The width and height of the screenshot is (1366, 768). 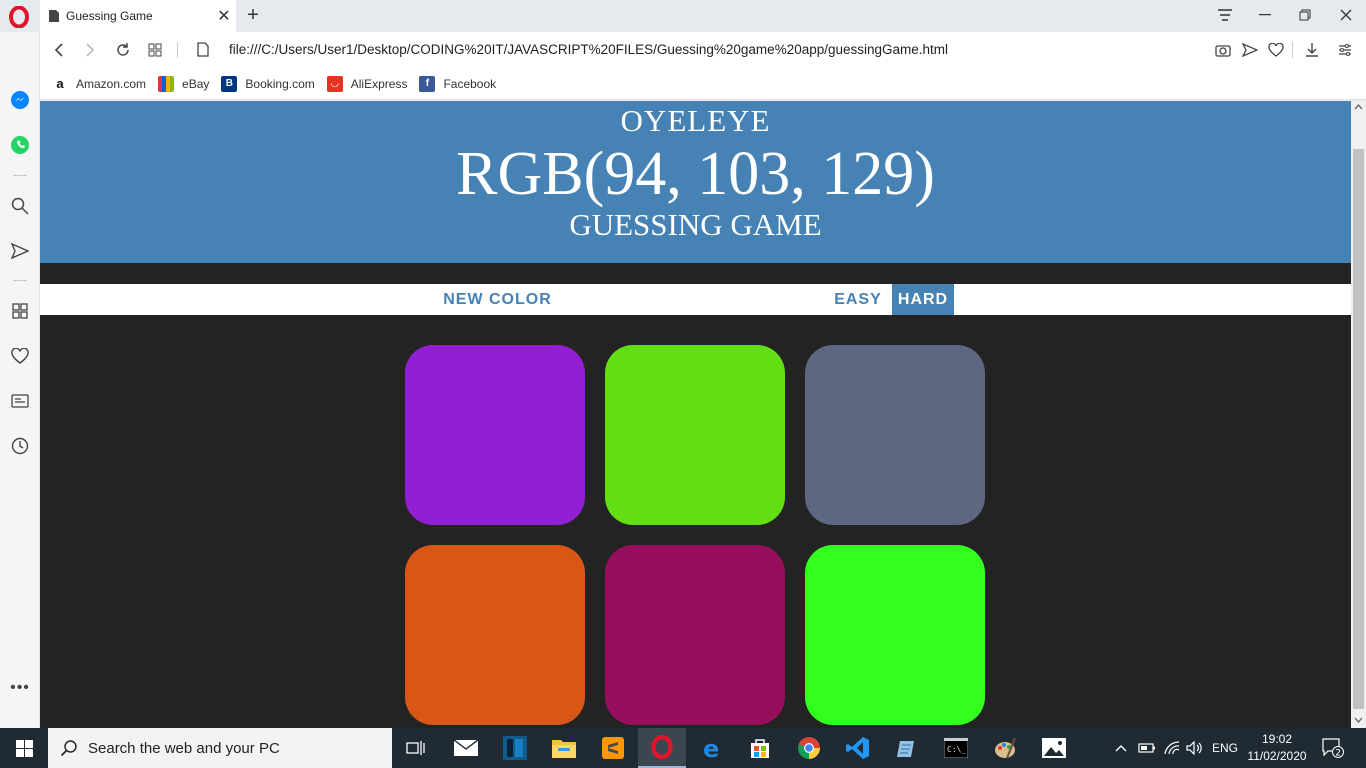 What do you see at coordinates (229, 83) in the screenshot?
I see `booking-icon: B` at bounding box center [229, 83].